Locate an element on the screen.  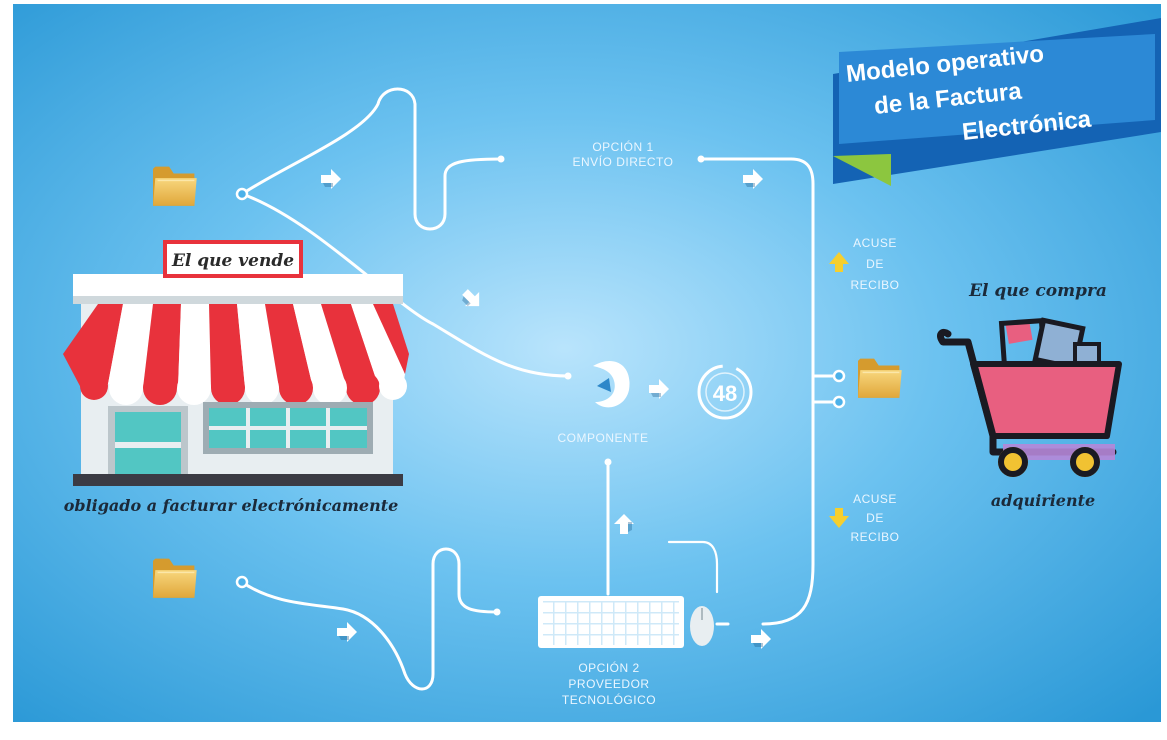
endpoint-bottom-folder is located at coordinates (242, 582).